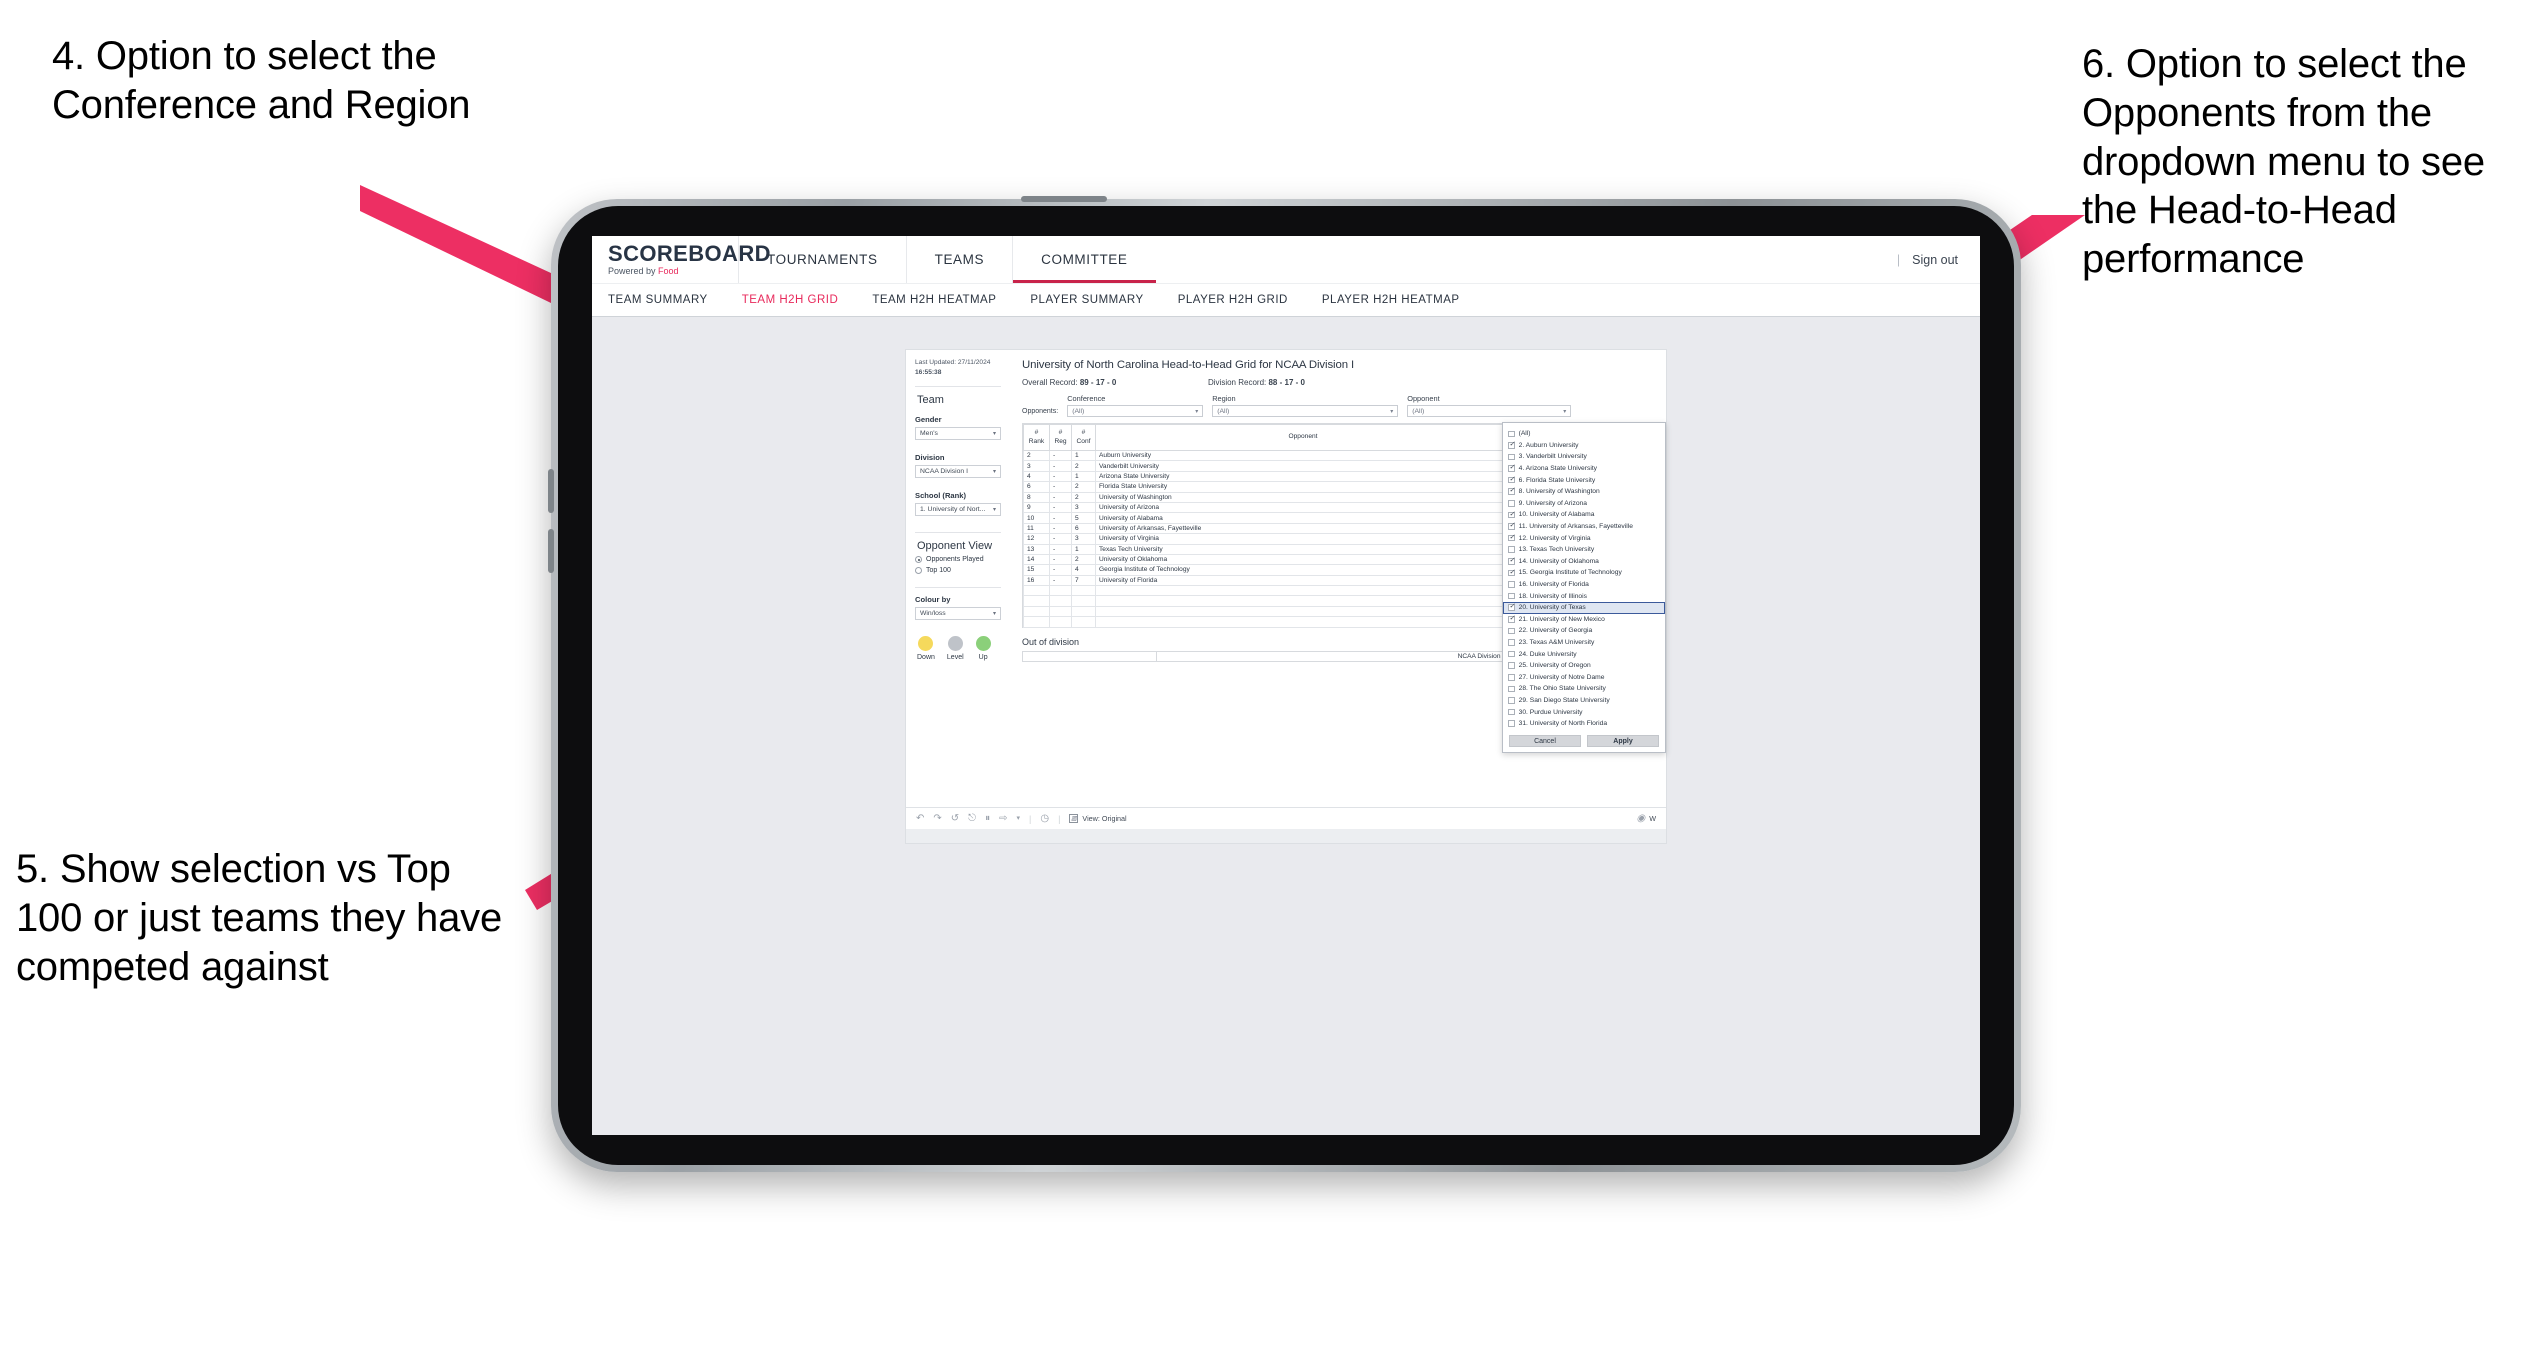 This screenshot has width=2533, height=1363. What do you see at coordinates (1584, 515) in the screenshot?
I see `opponent-dropdown-item: 10. University of Alabama` at bounding box center [1584, 515].